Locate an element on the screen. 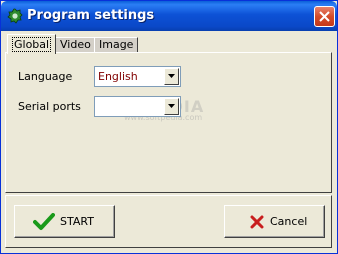 Image resolution: width=338 pixels, height=254 pixels. tab-video-label: Video is located at coordinates (75, 44).